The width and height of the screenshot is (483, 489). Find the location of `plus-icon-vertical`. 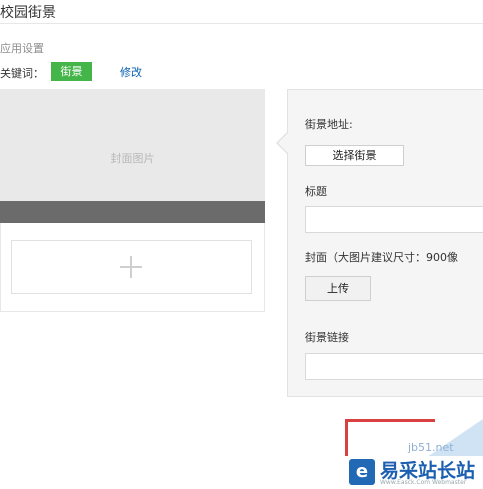

plus-icon-vertical is located at coordinates (131, 267).